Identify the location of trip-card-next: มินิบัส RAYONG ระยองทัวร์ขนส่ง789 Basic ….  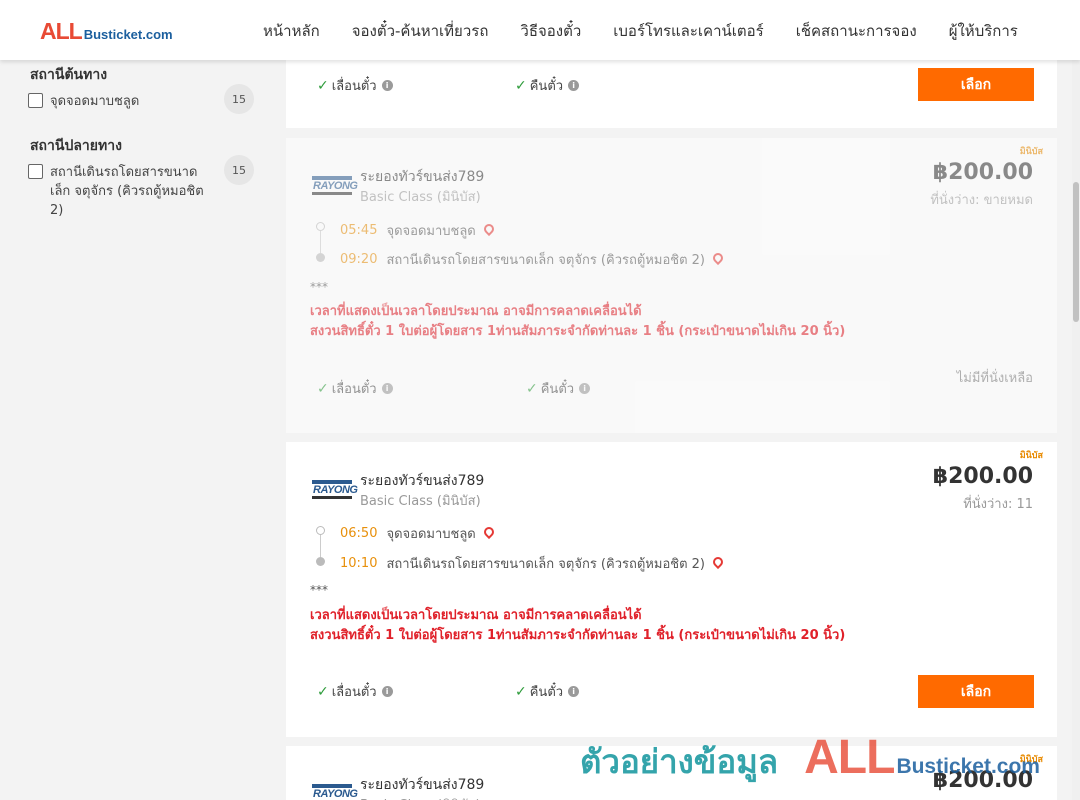
(671, 773).